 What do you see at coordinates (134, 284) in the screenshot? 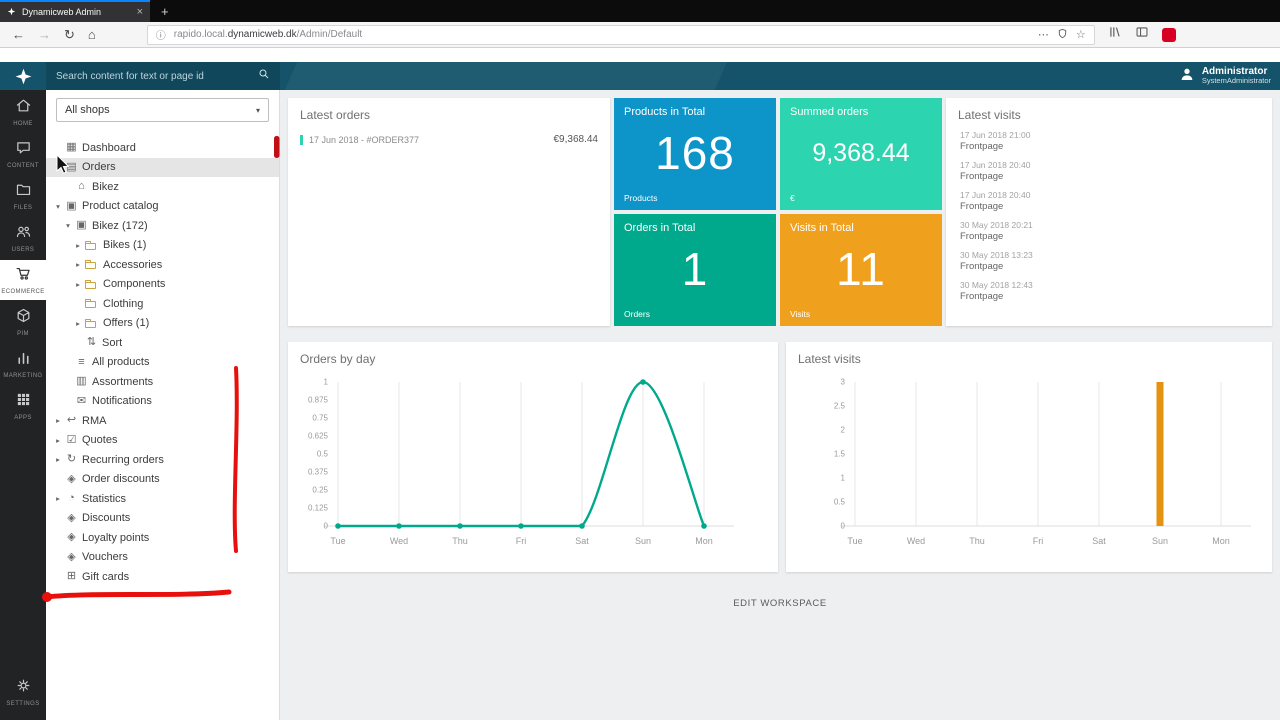
I see `tree-item-label: Components` at bounding box center [134, 284].